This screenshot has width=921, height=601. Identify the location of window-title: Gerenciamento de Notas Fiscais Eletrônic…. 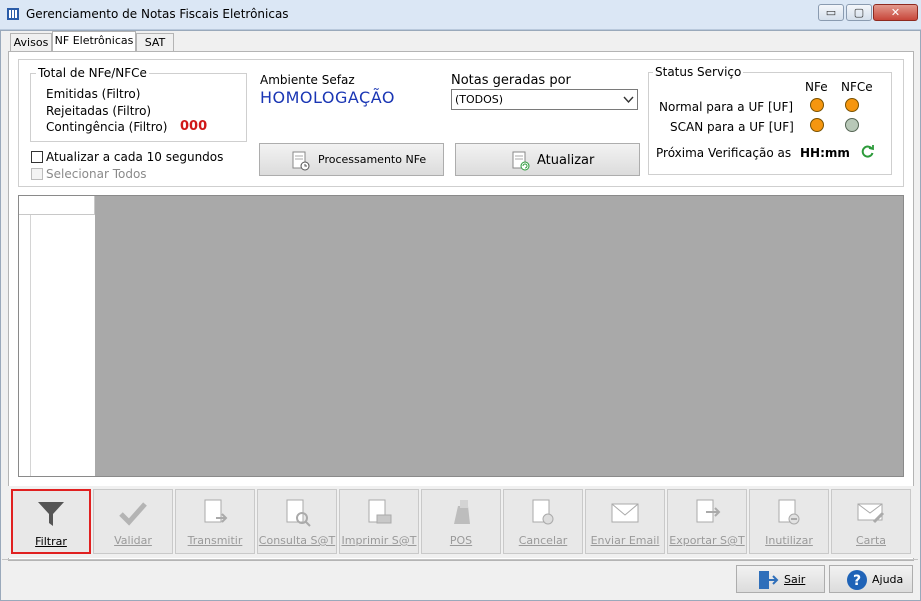
(157, 14).